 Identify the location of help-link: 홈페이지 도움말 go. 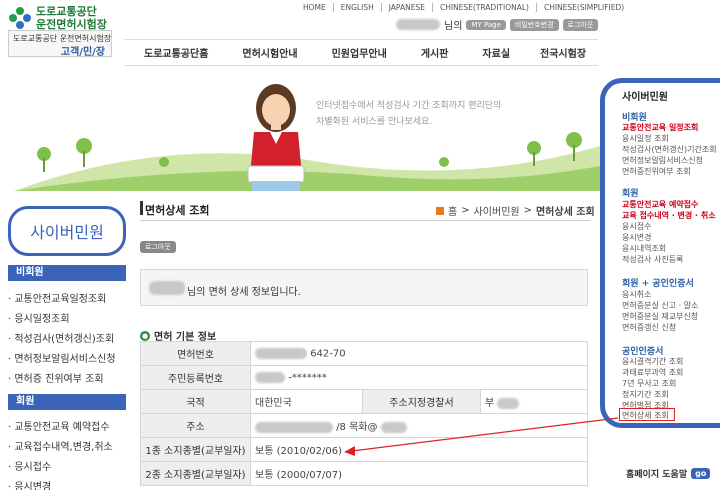
(668, 473).